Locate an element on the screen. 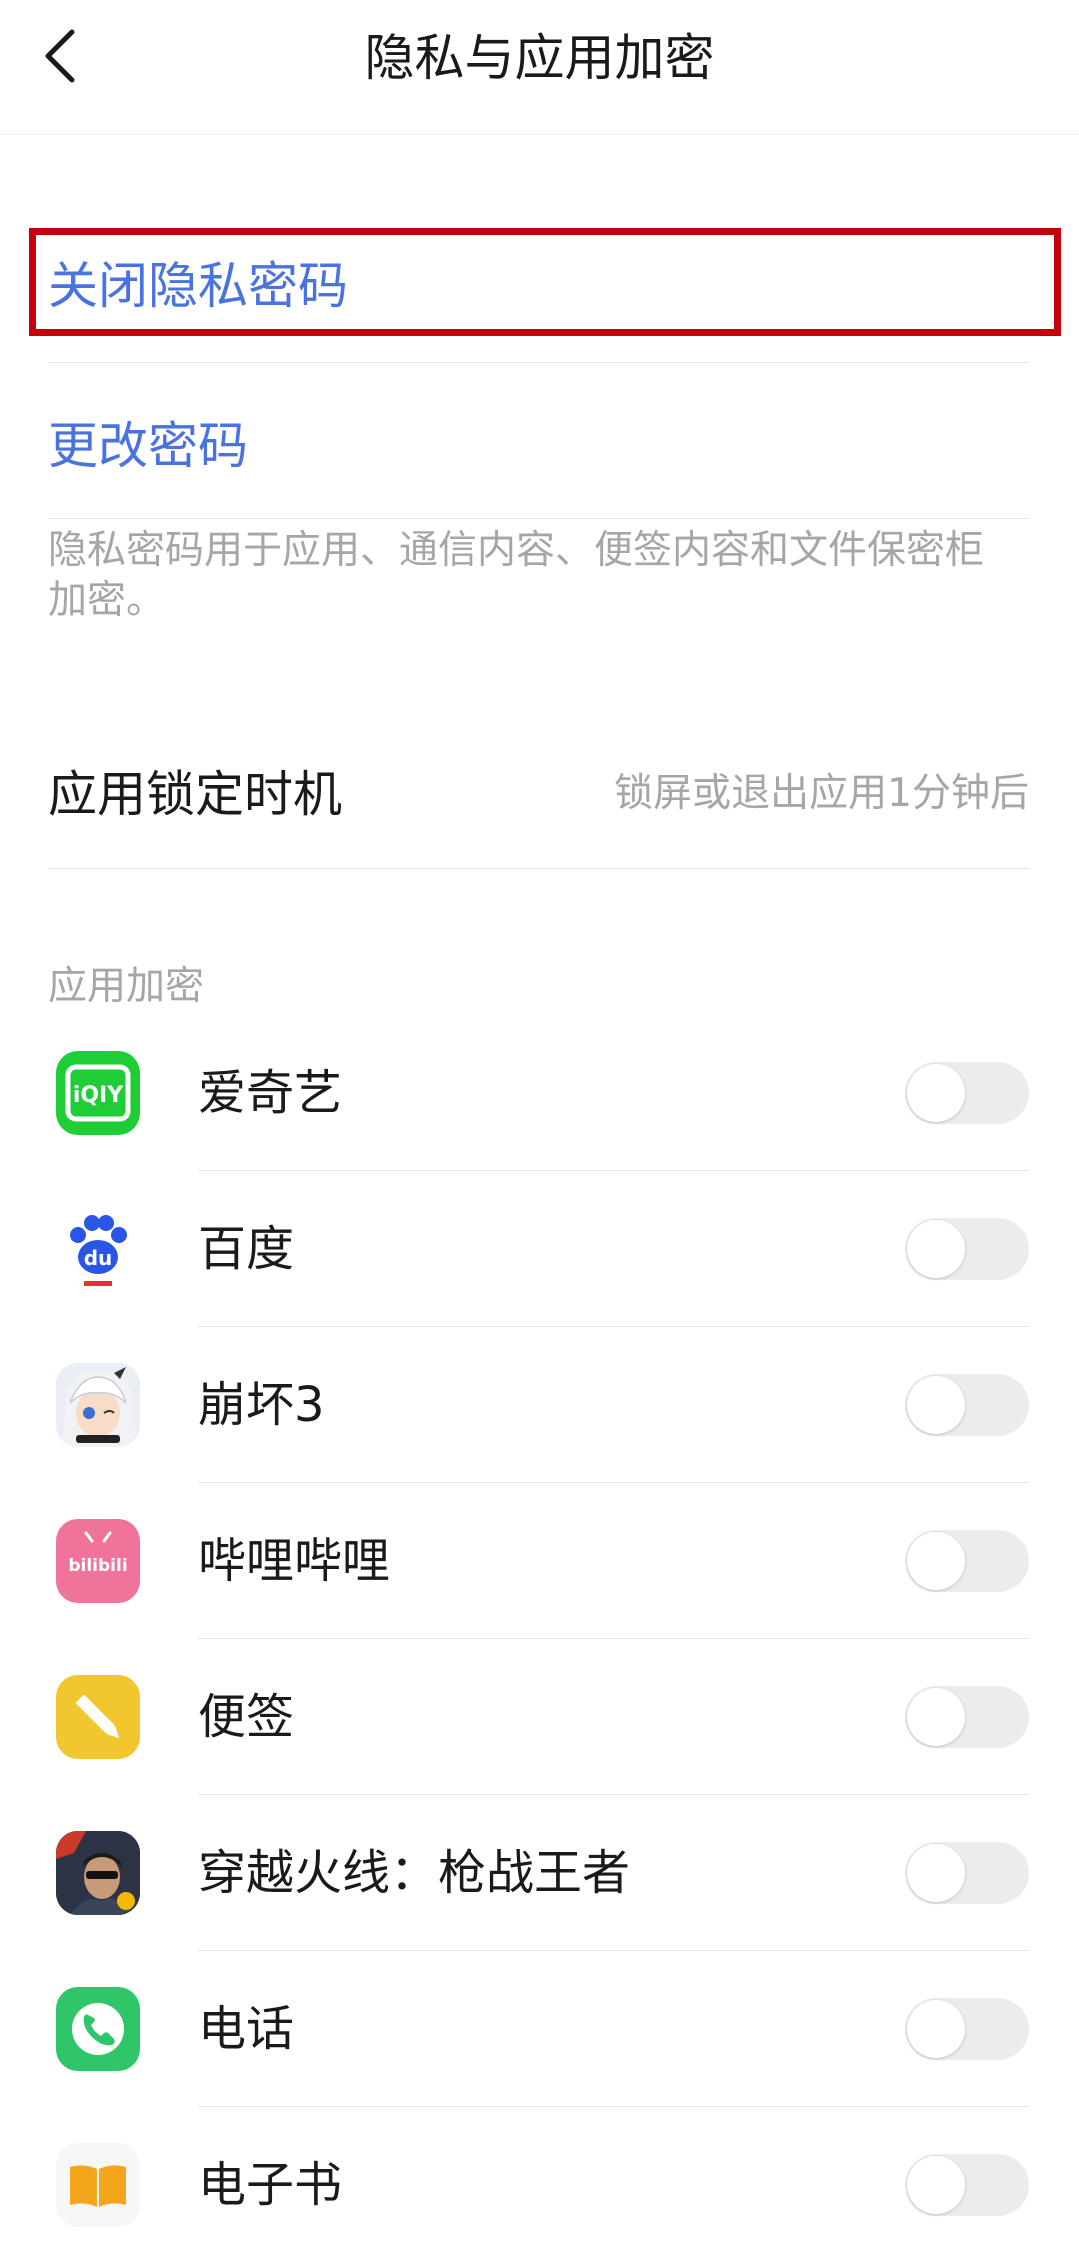 This screenshot has height=2263, width=1079. app-name: 电子书 is located at coordinates (270, 2185).